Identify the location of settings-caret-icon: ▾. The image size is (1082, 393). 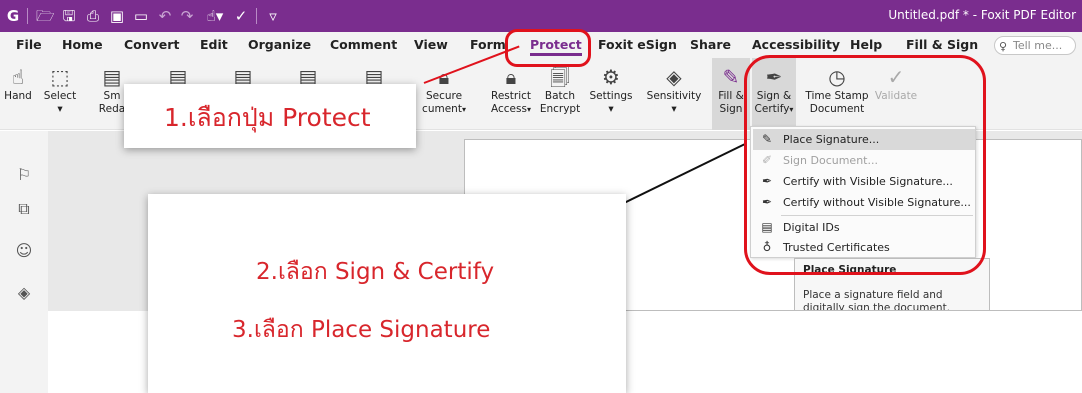
(611, 109).